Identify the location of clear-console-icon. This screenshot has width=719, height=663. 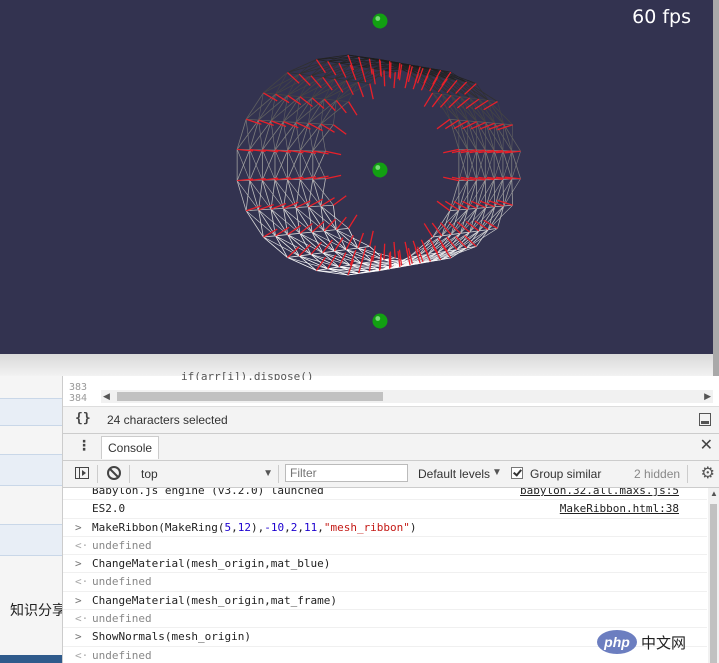
(114, 473).